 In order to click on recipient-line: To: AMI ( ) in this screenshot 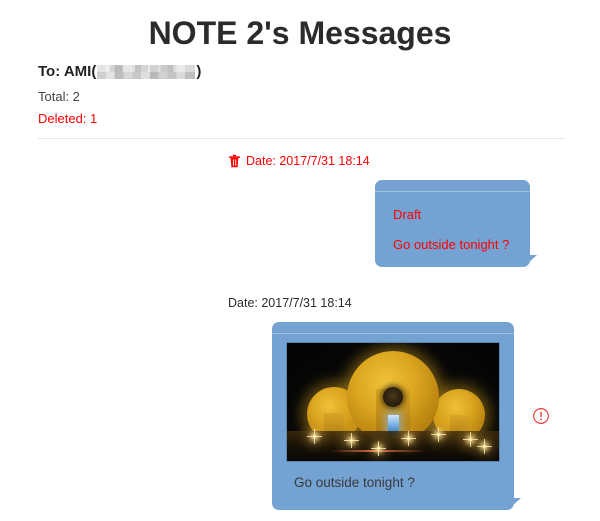, I will do `click(319, 72)`.